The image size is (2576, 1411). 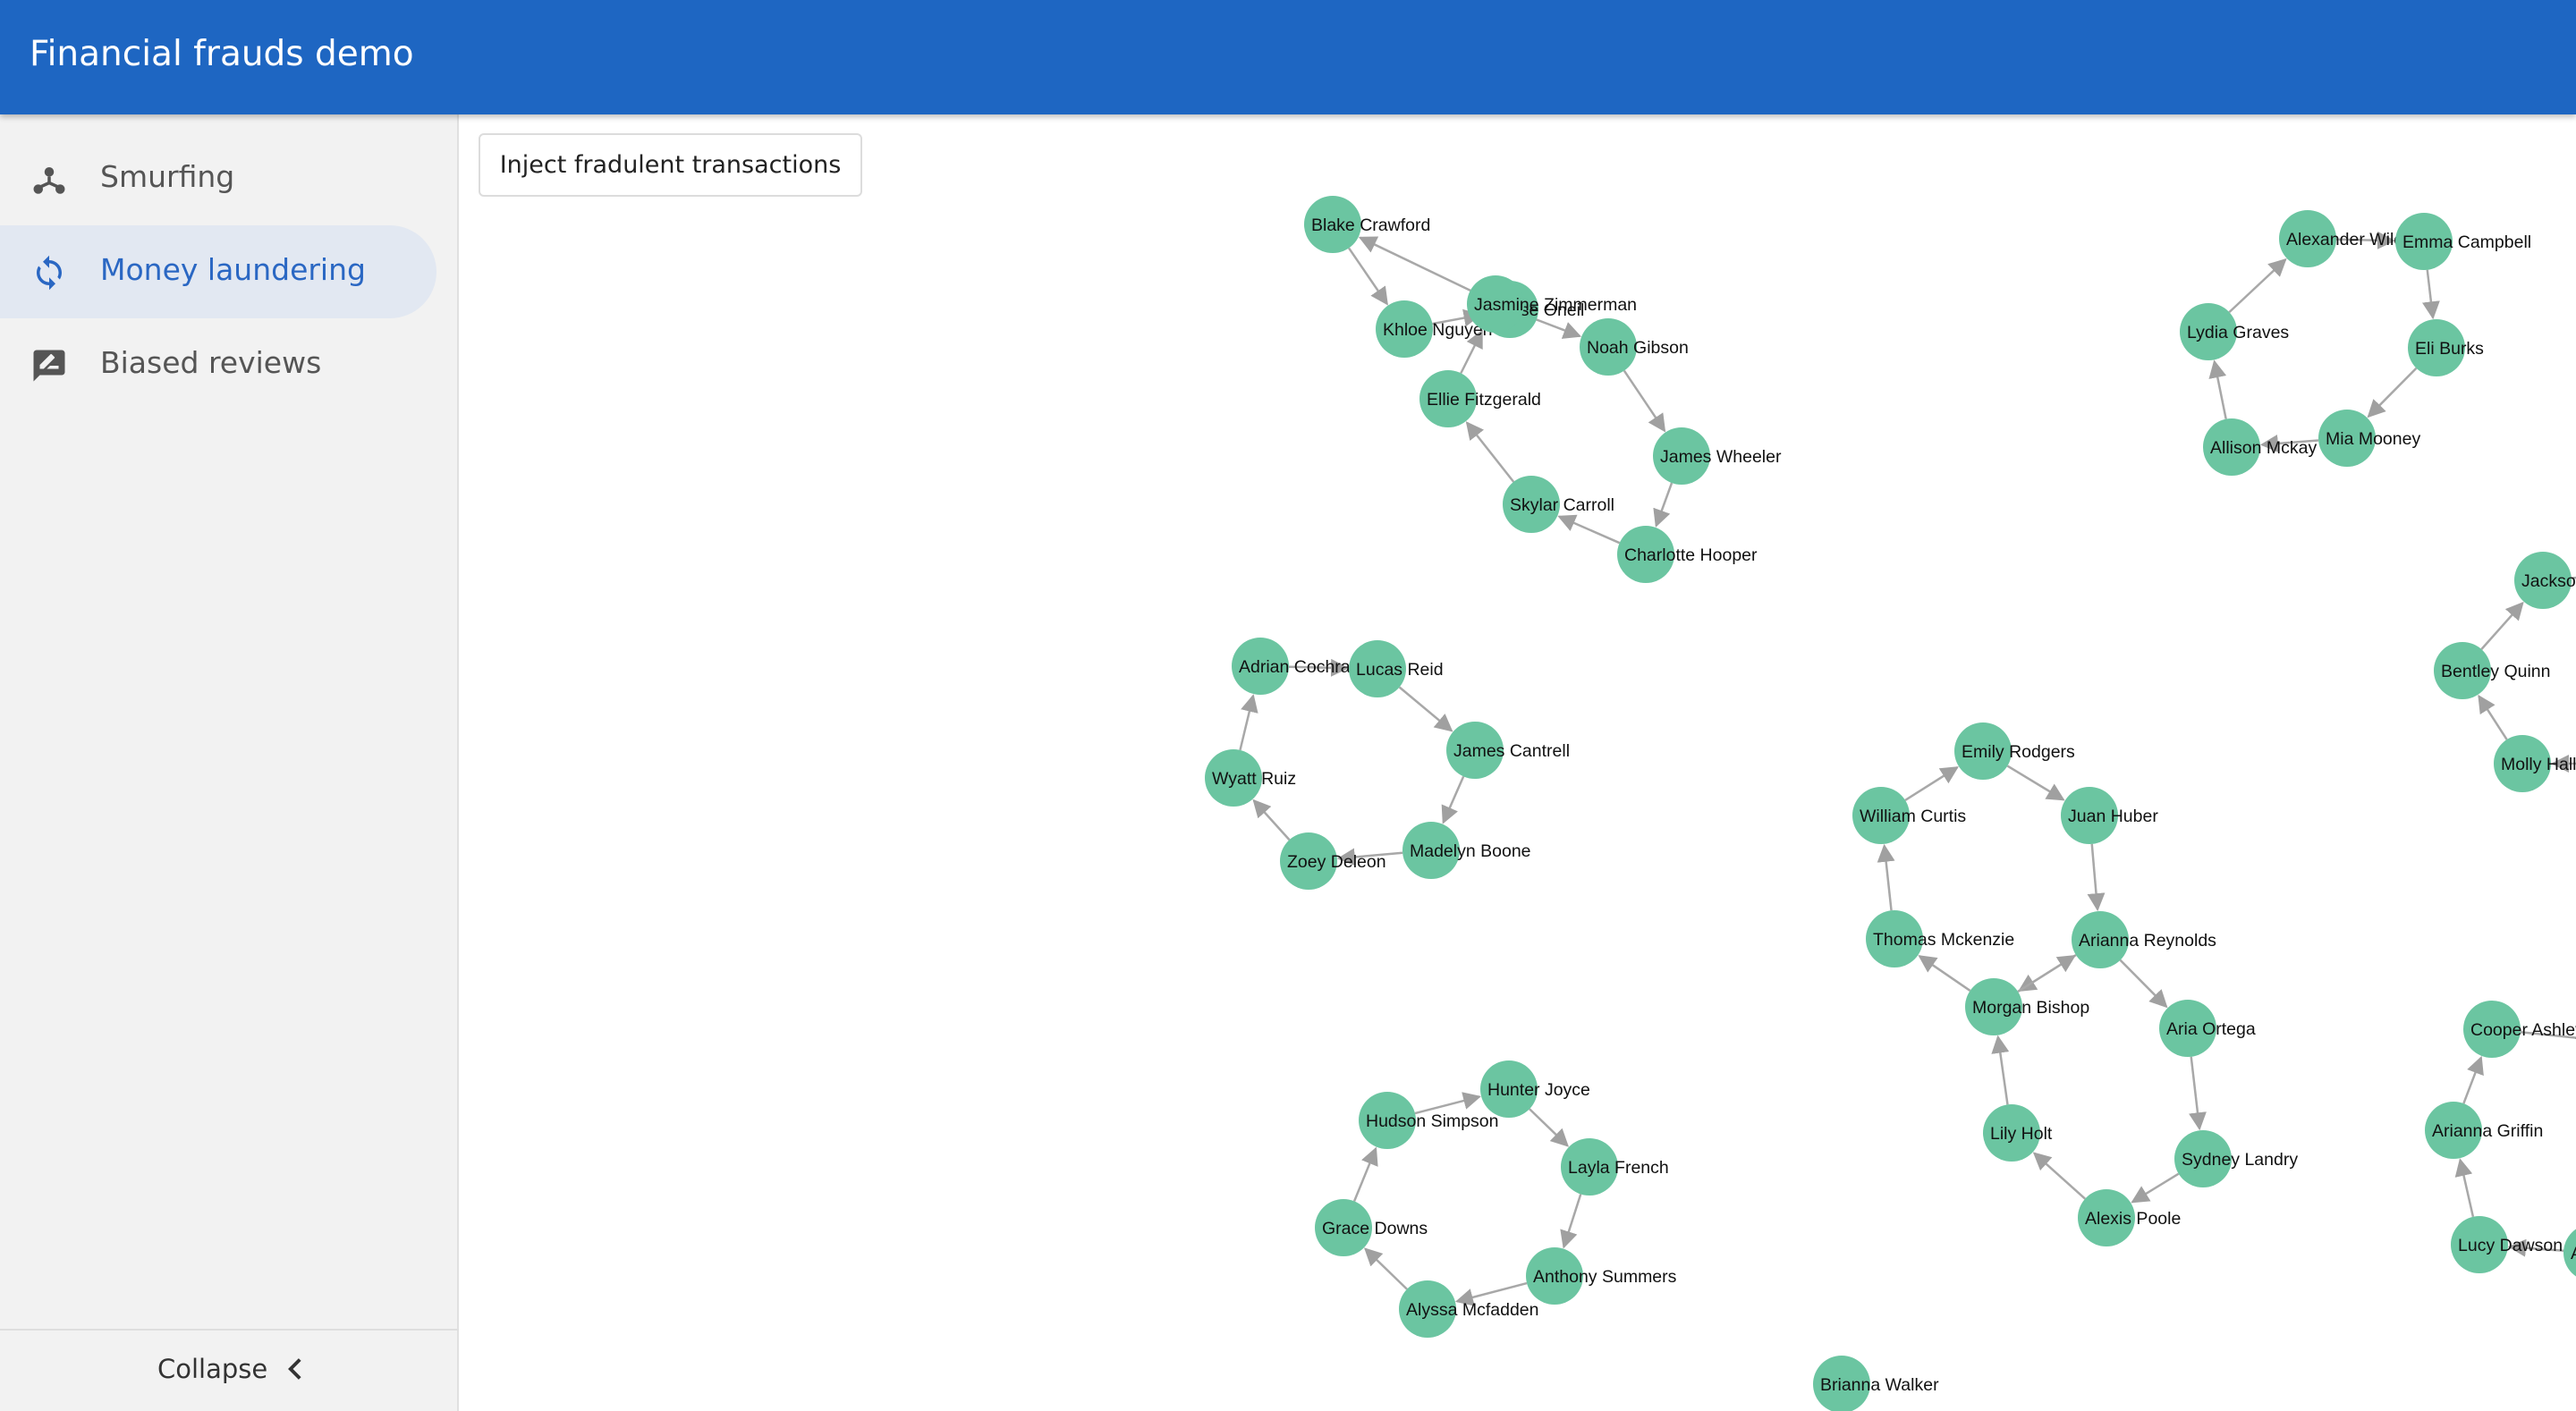 I want to click on account-node-arianna-griffin: Arianna Griffin, so click(x=2484, y=1131).